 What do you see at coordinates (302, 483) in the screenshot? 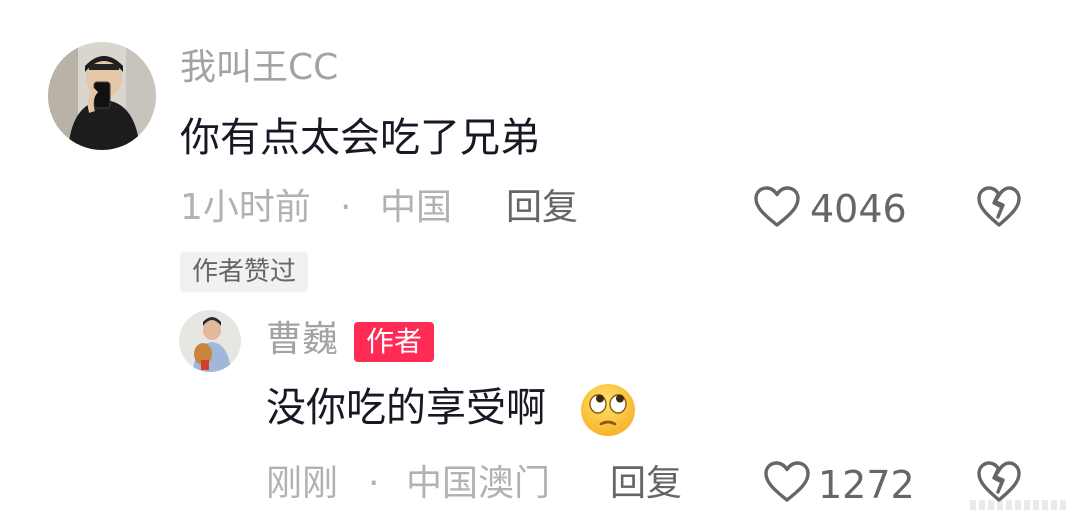
I see `reply-timestamp: 刚刚` at bounding box center [302, 483].